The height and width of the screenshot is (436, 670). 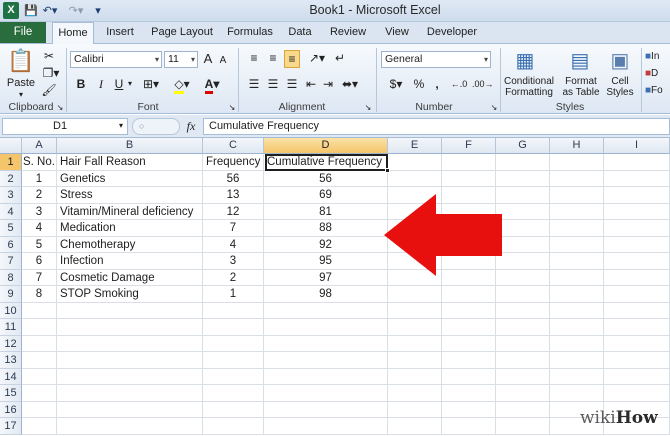 What do you see at coordinates (130, 211) in the screenshot?
I see `cell-b4: Vitamin/Mineral deficiency` at bounding box center [130, 211].